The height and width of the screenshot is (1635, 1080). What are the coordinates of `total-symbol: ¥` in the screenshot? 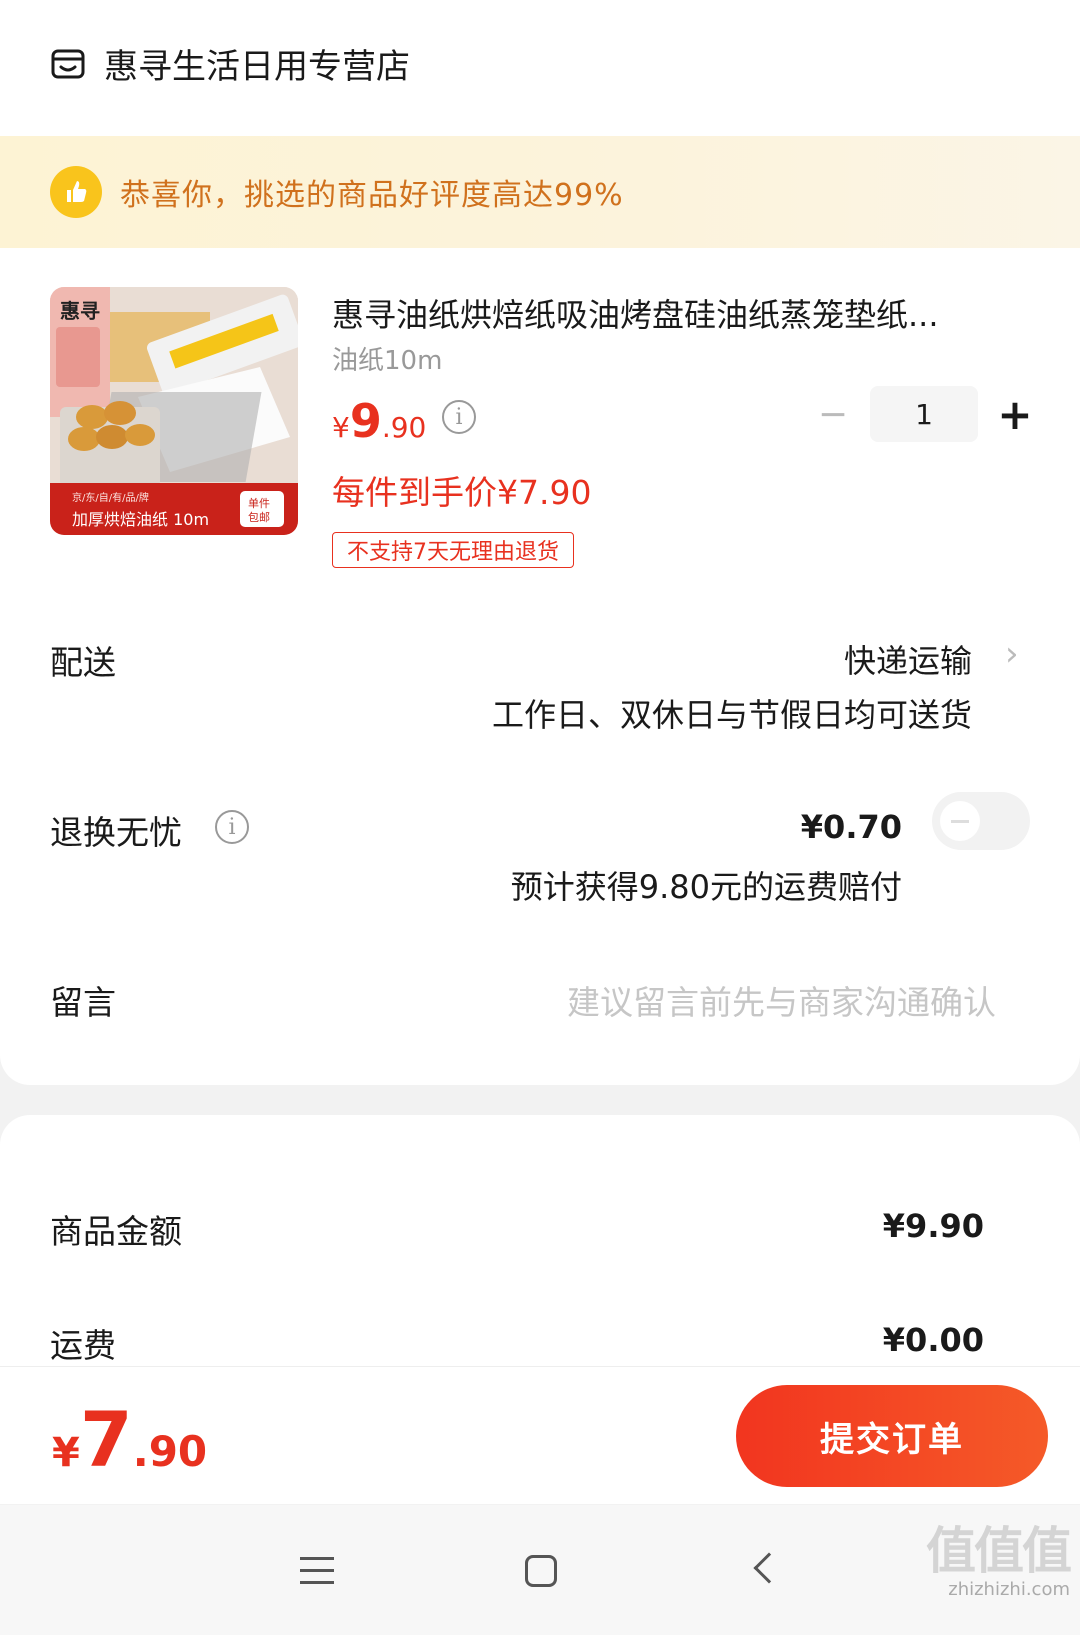 It's located at (66, 1453).